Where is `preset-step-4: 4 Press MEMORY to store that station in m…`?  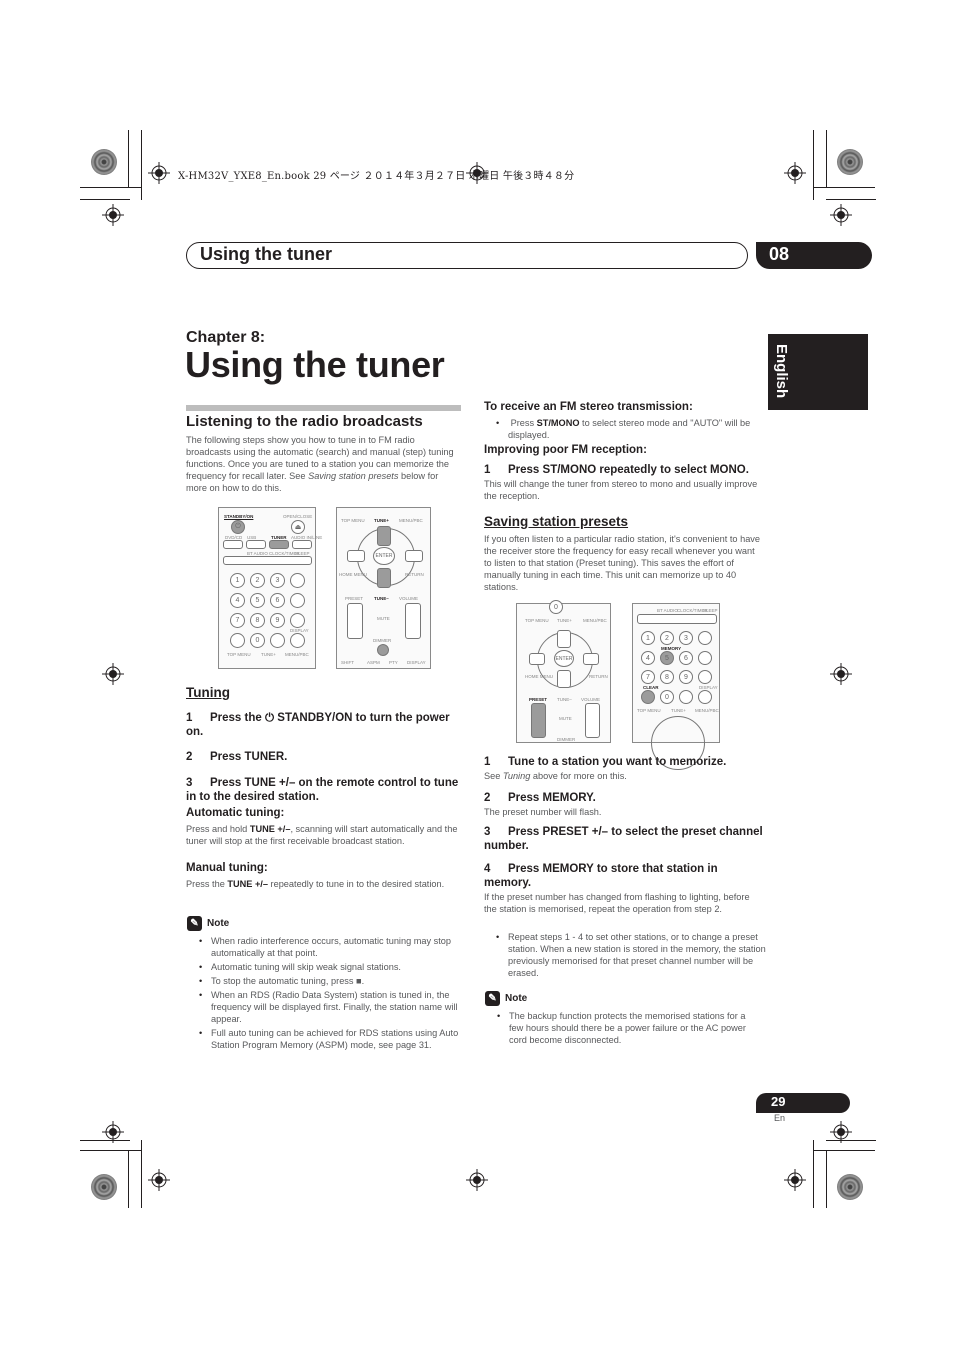
preset-step-4: 4 Press MEMORY to store that station in m… is located at coordinates (601, 876).